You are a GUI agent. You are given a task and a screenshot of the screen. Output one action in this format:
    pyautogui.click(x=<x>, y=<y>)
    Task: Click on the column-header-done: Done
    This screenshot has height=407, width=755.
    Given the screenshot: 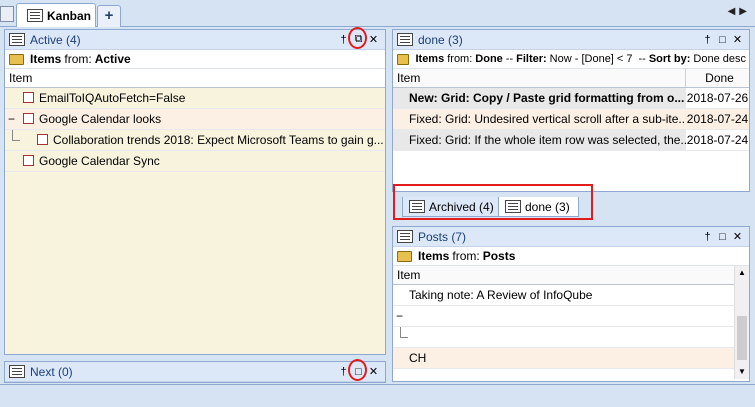 What is the action you would take?
    pyautogui.click(x=717, y=78)
    